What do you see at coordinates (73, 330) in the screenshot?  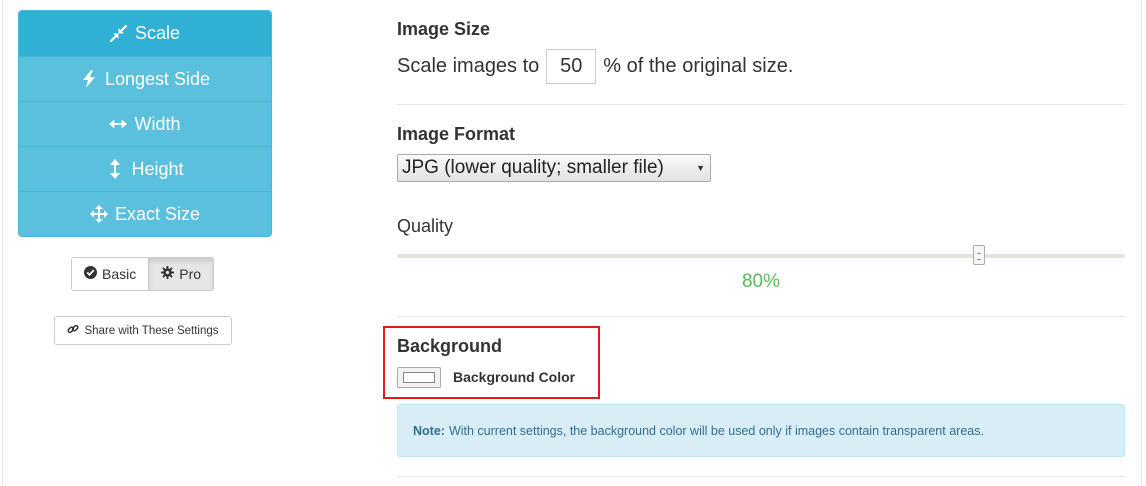 I see `link-icon` at bounding box center [73, 330].